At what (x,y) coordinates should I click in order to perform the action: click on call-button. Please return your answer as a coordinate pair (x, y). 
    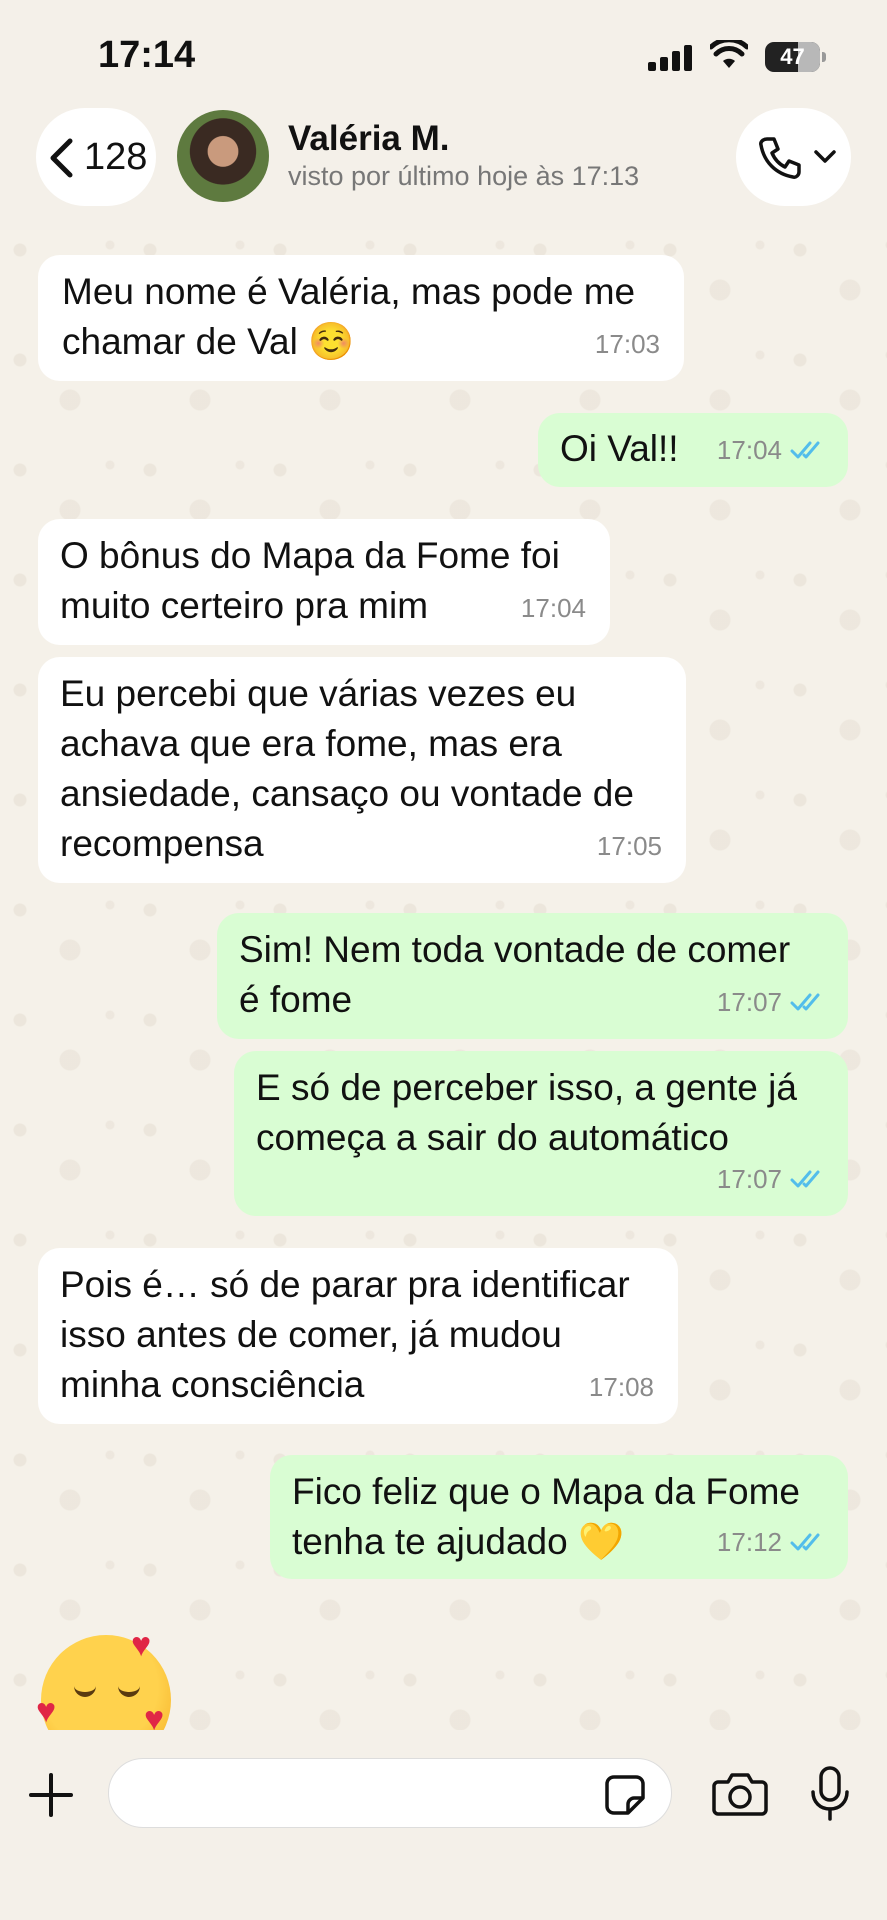
    Looking at the image, I should click on (793, 157).